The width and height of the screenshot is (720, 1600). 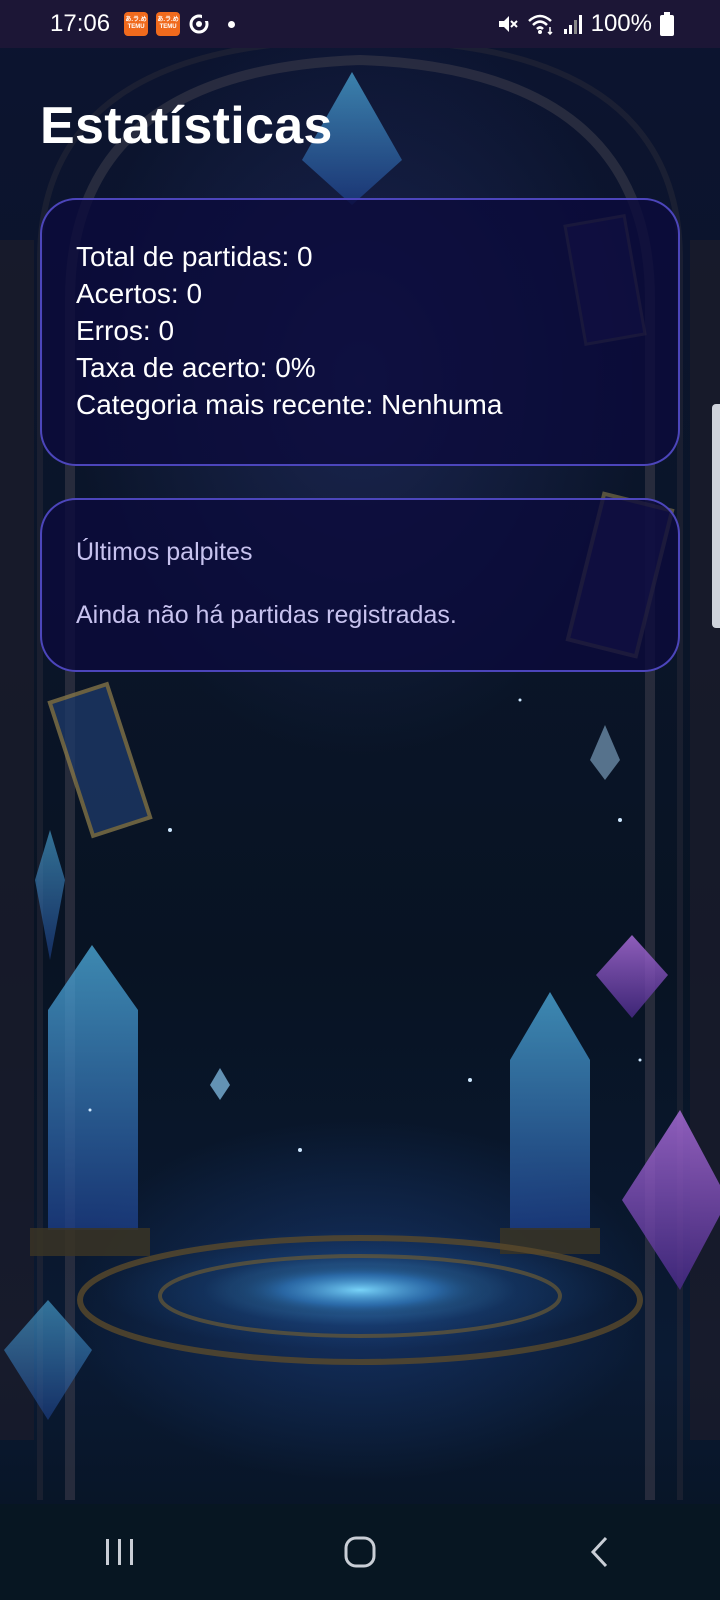 I want to click on battery-percent: 100%, so click(x=621, y=23).